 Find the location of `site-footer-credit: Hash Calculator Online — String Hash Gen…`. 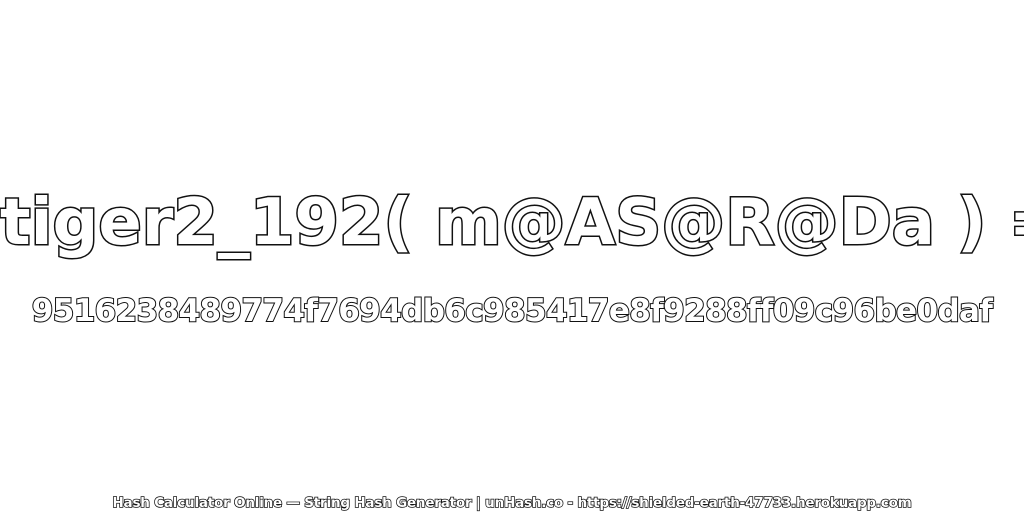

site-footer-credit: Hash Calculator Online — String Hash Gen… is located at coordinates (512, 503).